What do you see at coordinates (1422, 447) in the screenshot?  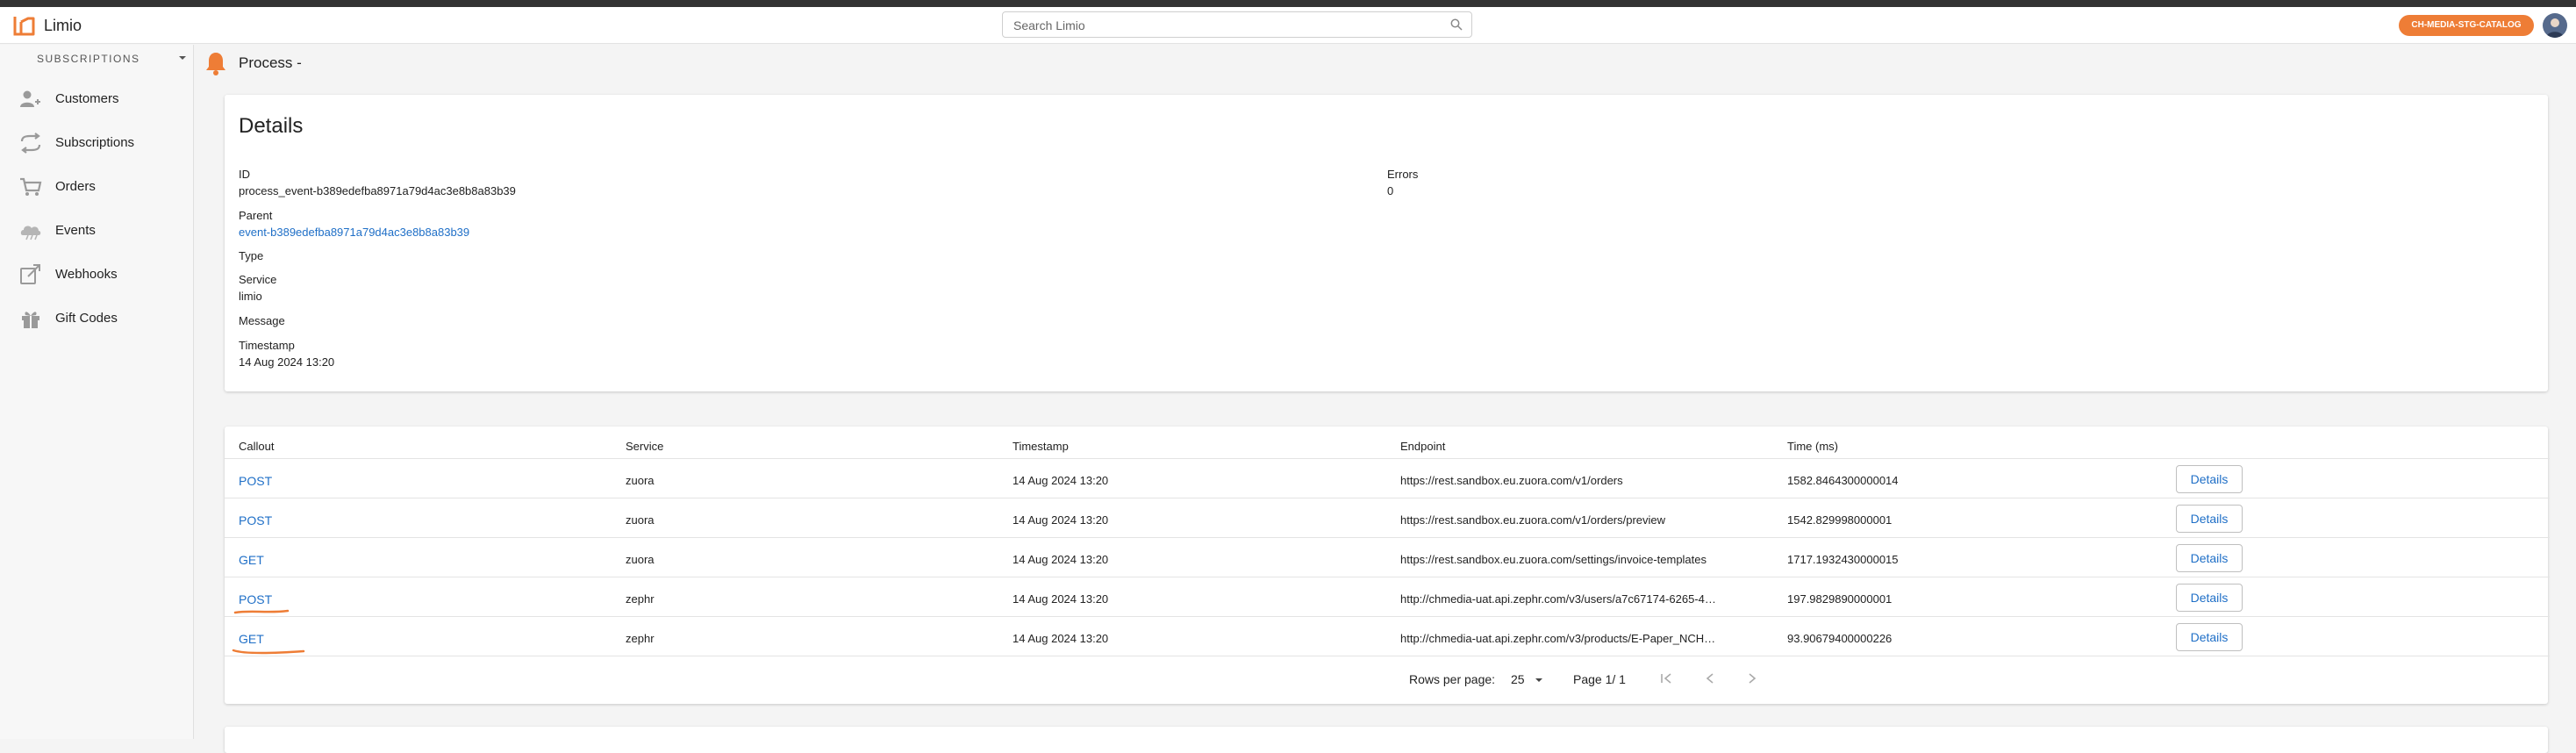 I see `column-header-endpoint: Endpoint` at bounding box center [1422, 447].